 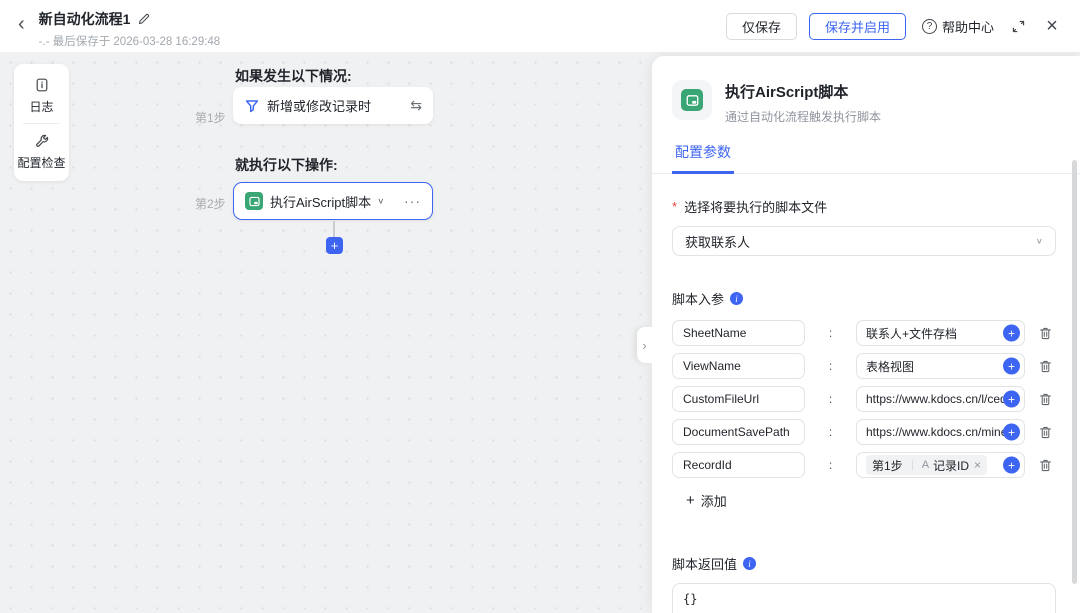 I want to click on fullscreen-expand-icon, so click(x=1018, y=26).